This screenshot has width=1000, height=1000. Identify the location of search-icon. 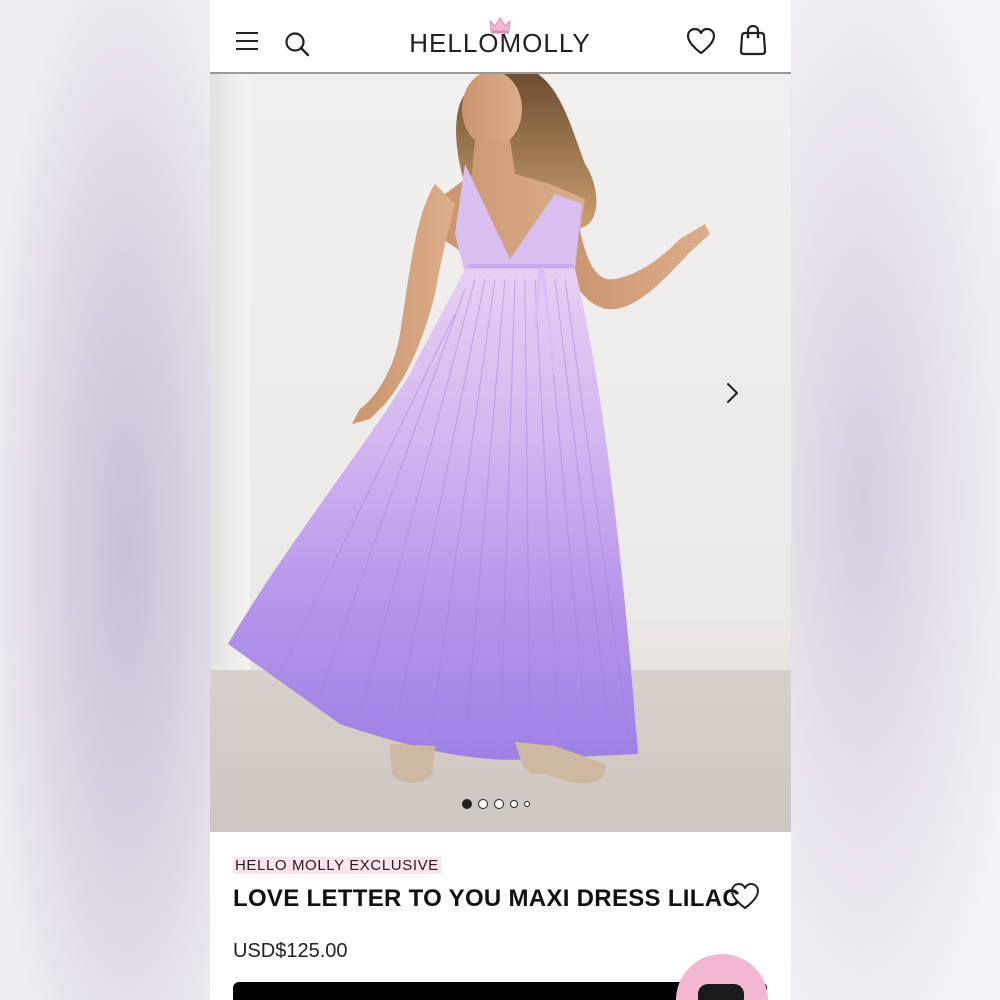
(297, 44).